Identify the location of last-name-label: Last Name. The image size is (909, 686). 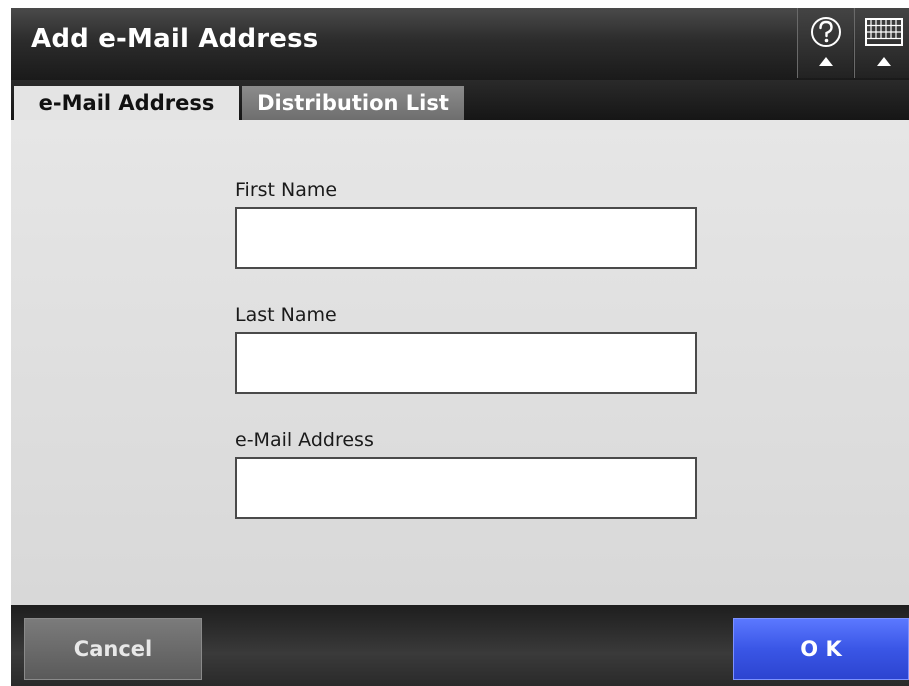
(286, 315).